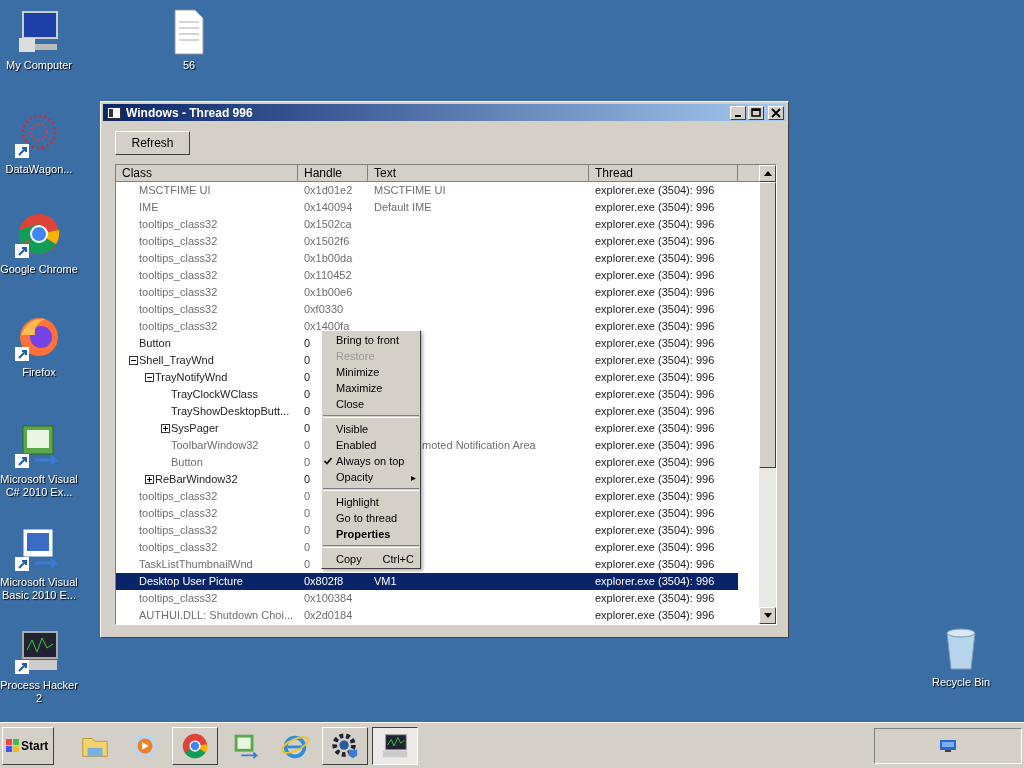  I want to click on menu-item: Properties, so click(371, 534).